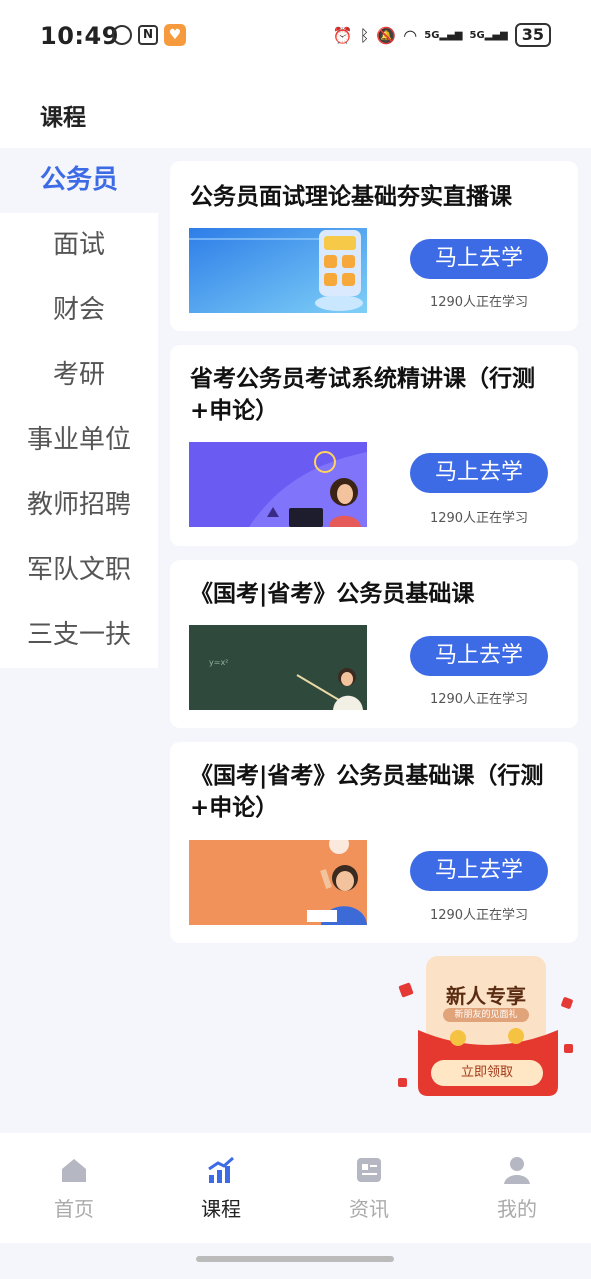  Describe the element at coordinates (63, 118) in the screenshot. I see `page-title: 课程` at that location.